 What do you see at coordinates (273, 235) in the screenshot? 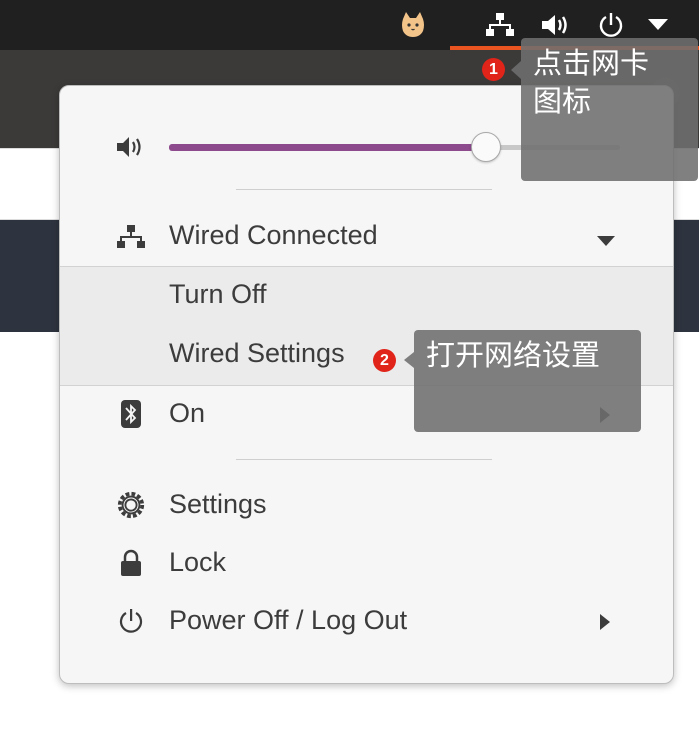
I see `wired-connected-item: Wired Connected` at bounding box center [273, 235].